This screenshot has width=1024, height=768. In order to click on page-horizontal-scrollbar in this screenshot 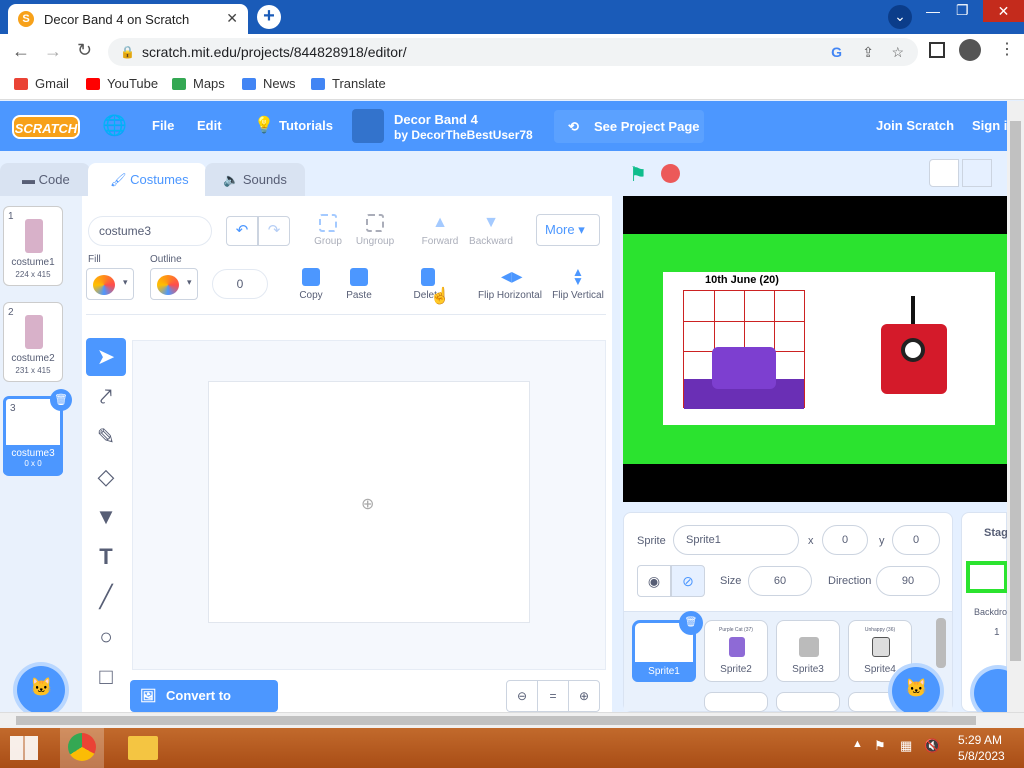, I will do `click(512, 720)`.